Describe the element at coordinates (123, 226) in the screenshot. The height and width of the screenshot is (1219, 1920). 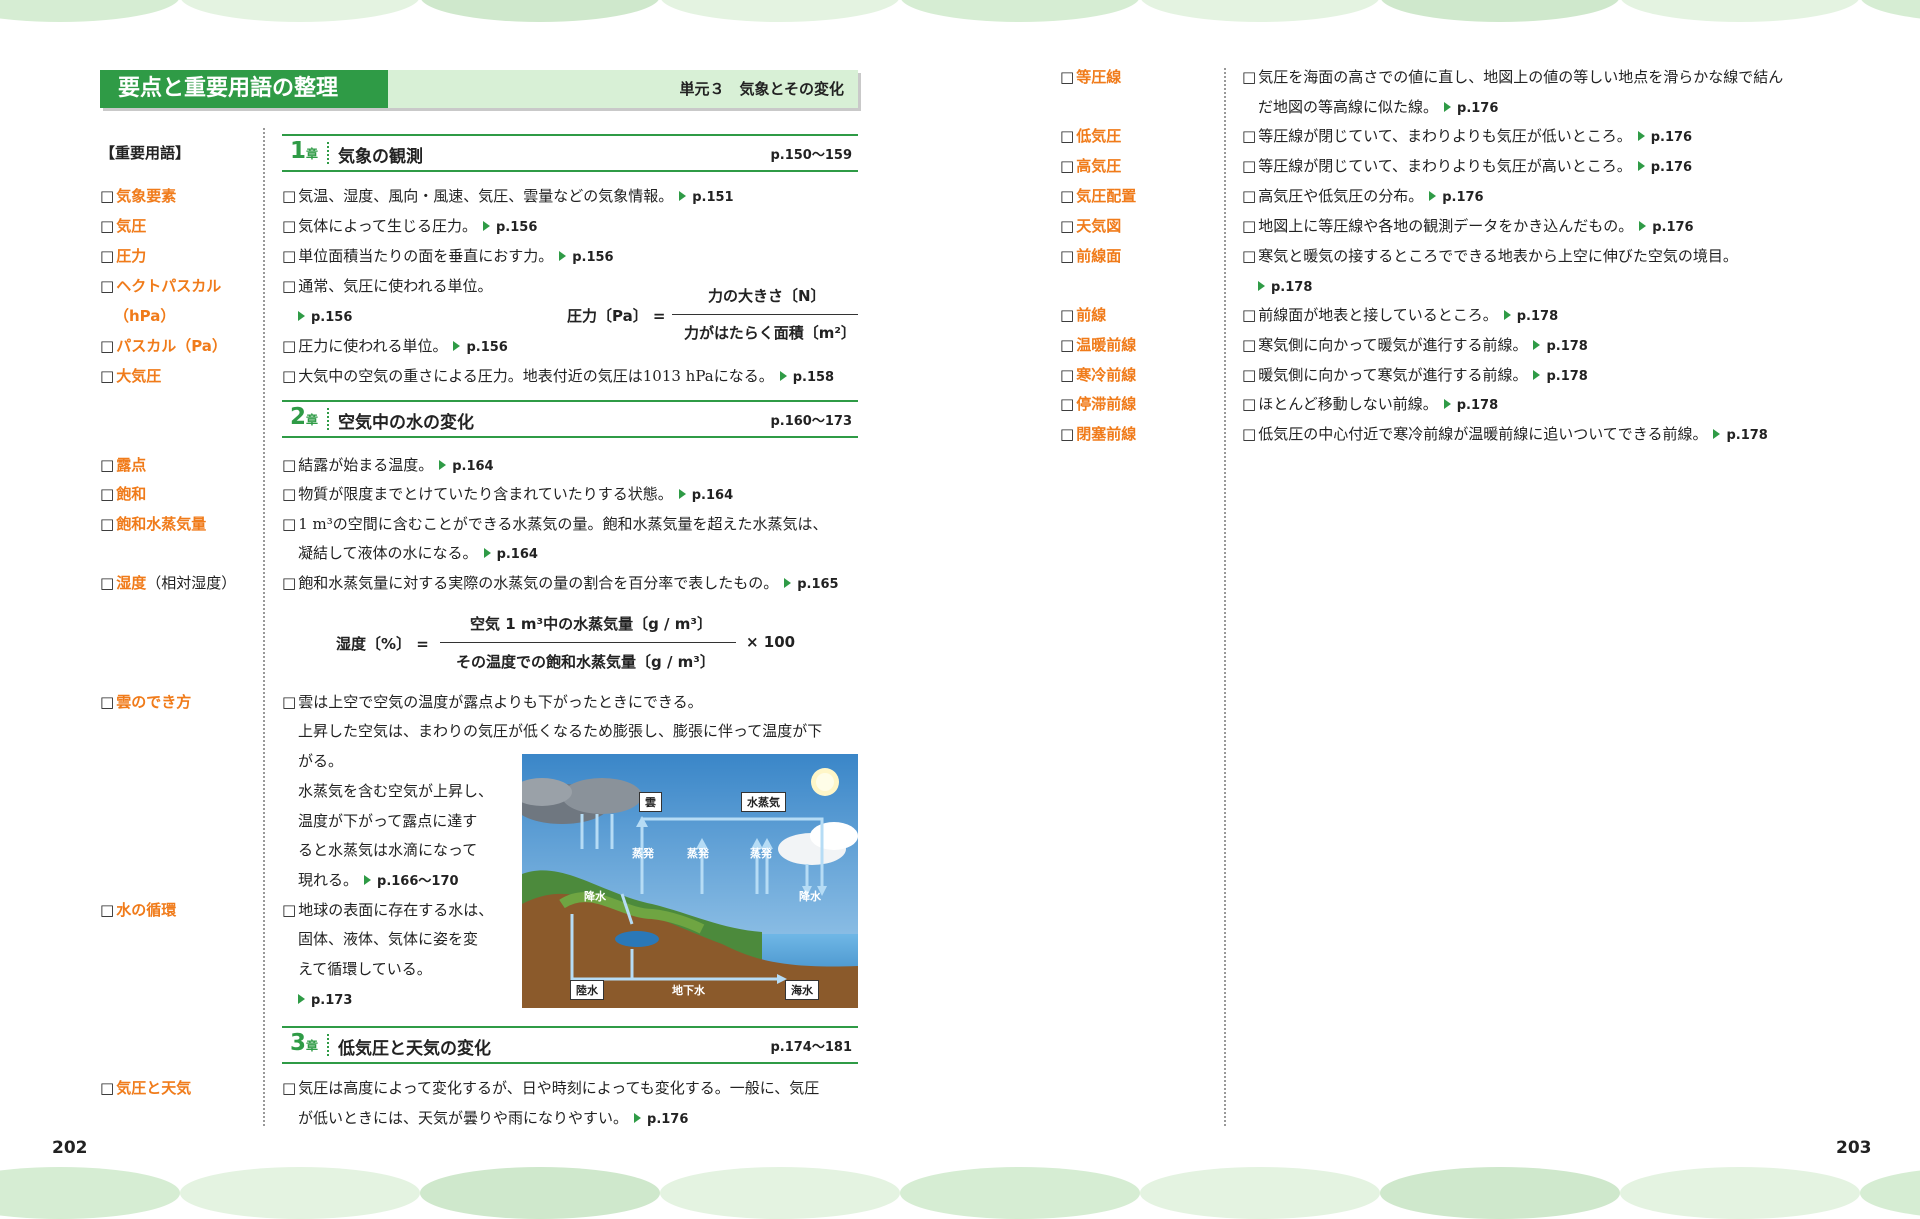
I see `term-kiatsu: □ 気圧` at that location.